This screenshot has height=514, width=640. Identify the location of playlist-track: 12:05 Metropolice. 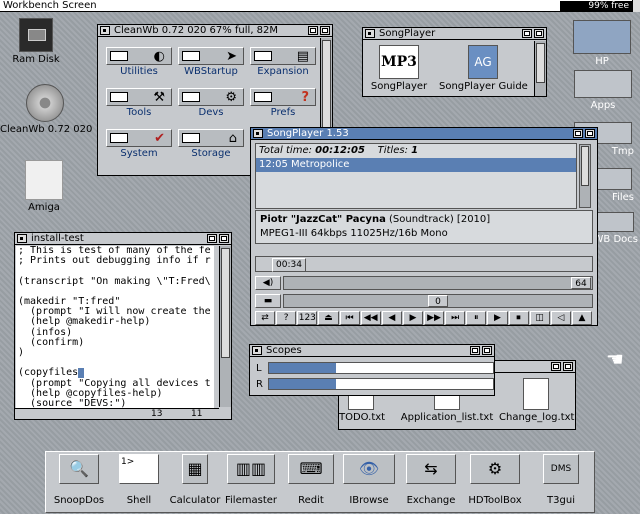
(416, 165).